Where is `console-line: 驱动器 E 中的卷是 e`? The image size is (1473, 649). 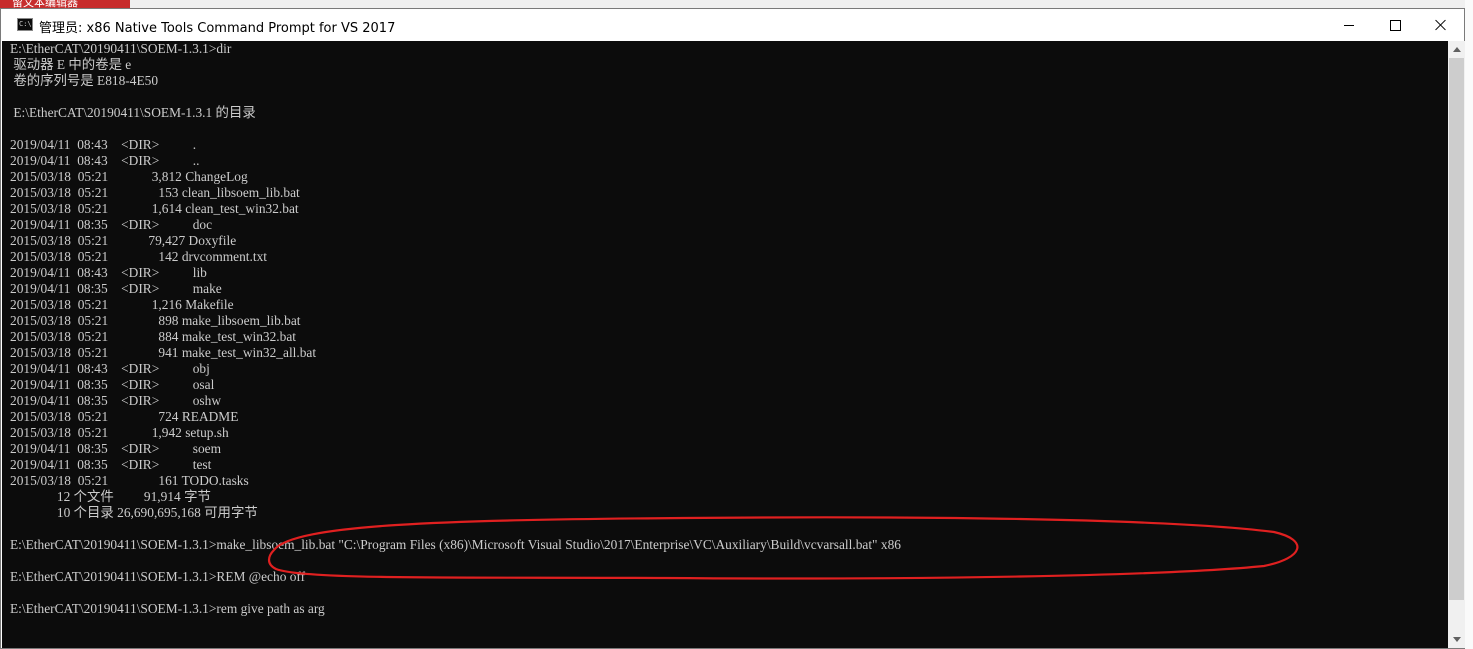 console-line: 驱动器 E 中的卷是 e is located at coordinates (71, 64).